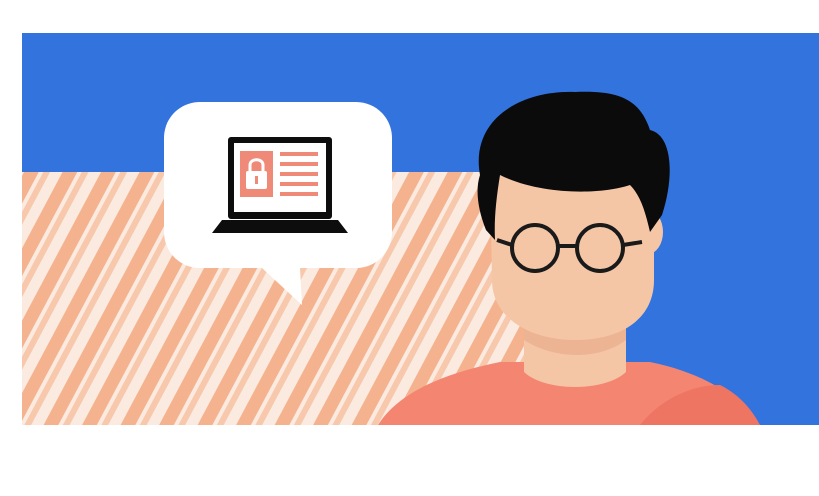 This screenshot has height=496, width=819. Describe the element at coordinates (280, 185) in the screenshot. I see `laptop-lock-icon` at that location.